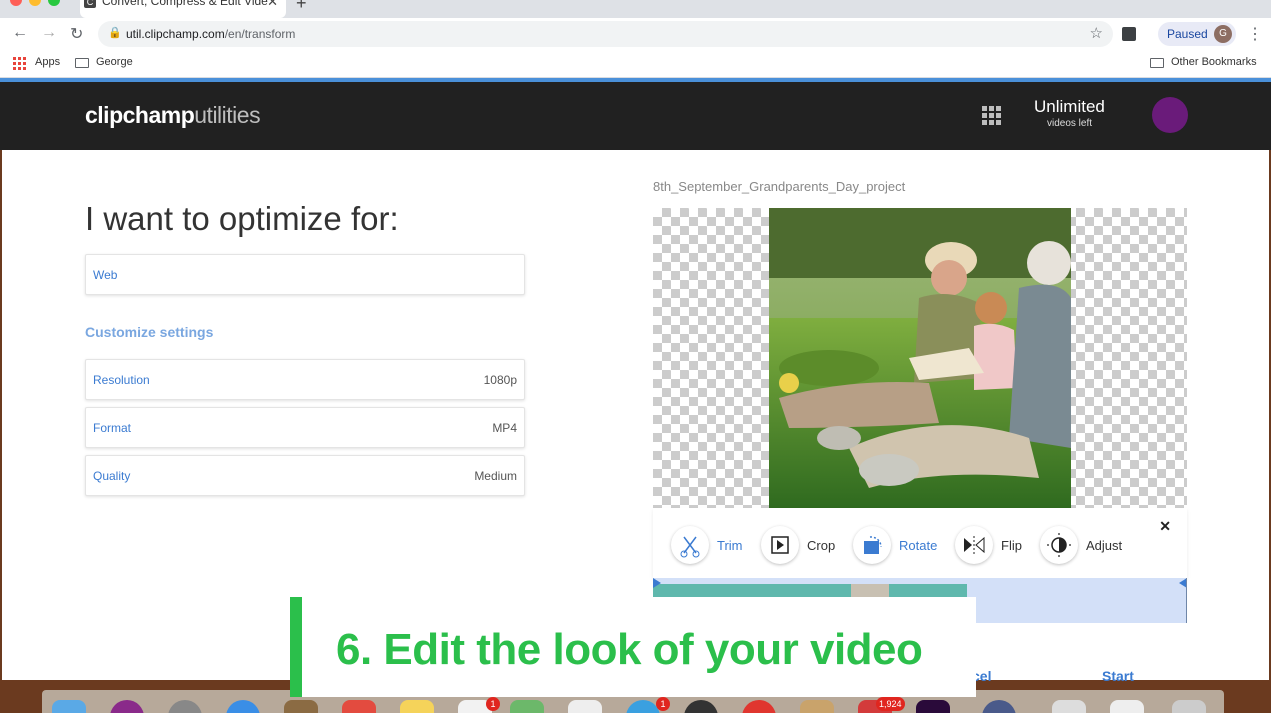 The width and height of the screenshot is (1271, 713). Describe the element at coordinates (69, 706) in the screenshot. I see `finder-icon` at that location.